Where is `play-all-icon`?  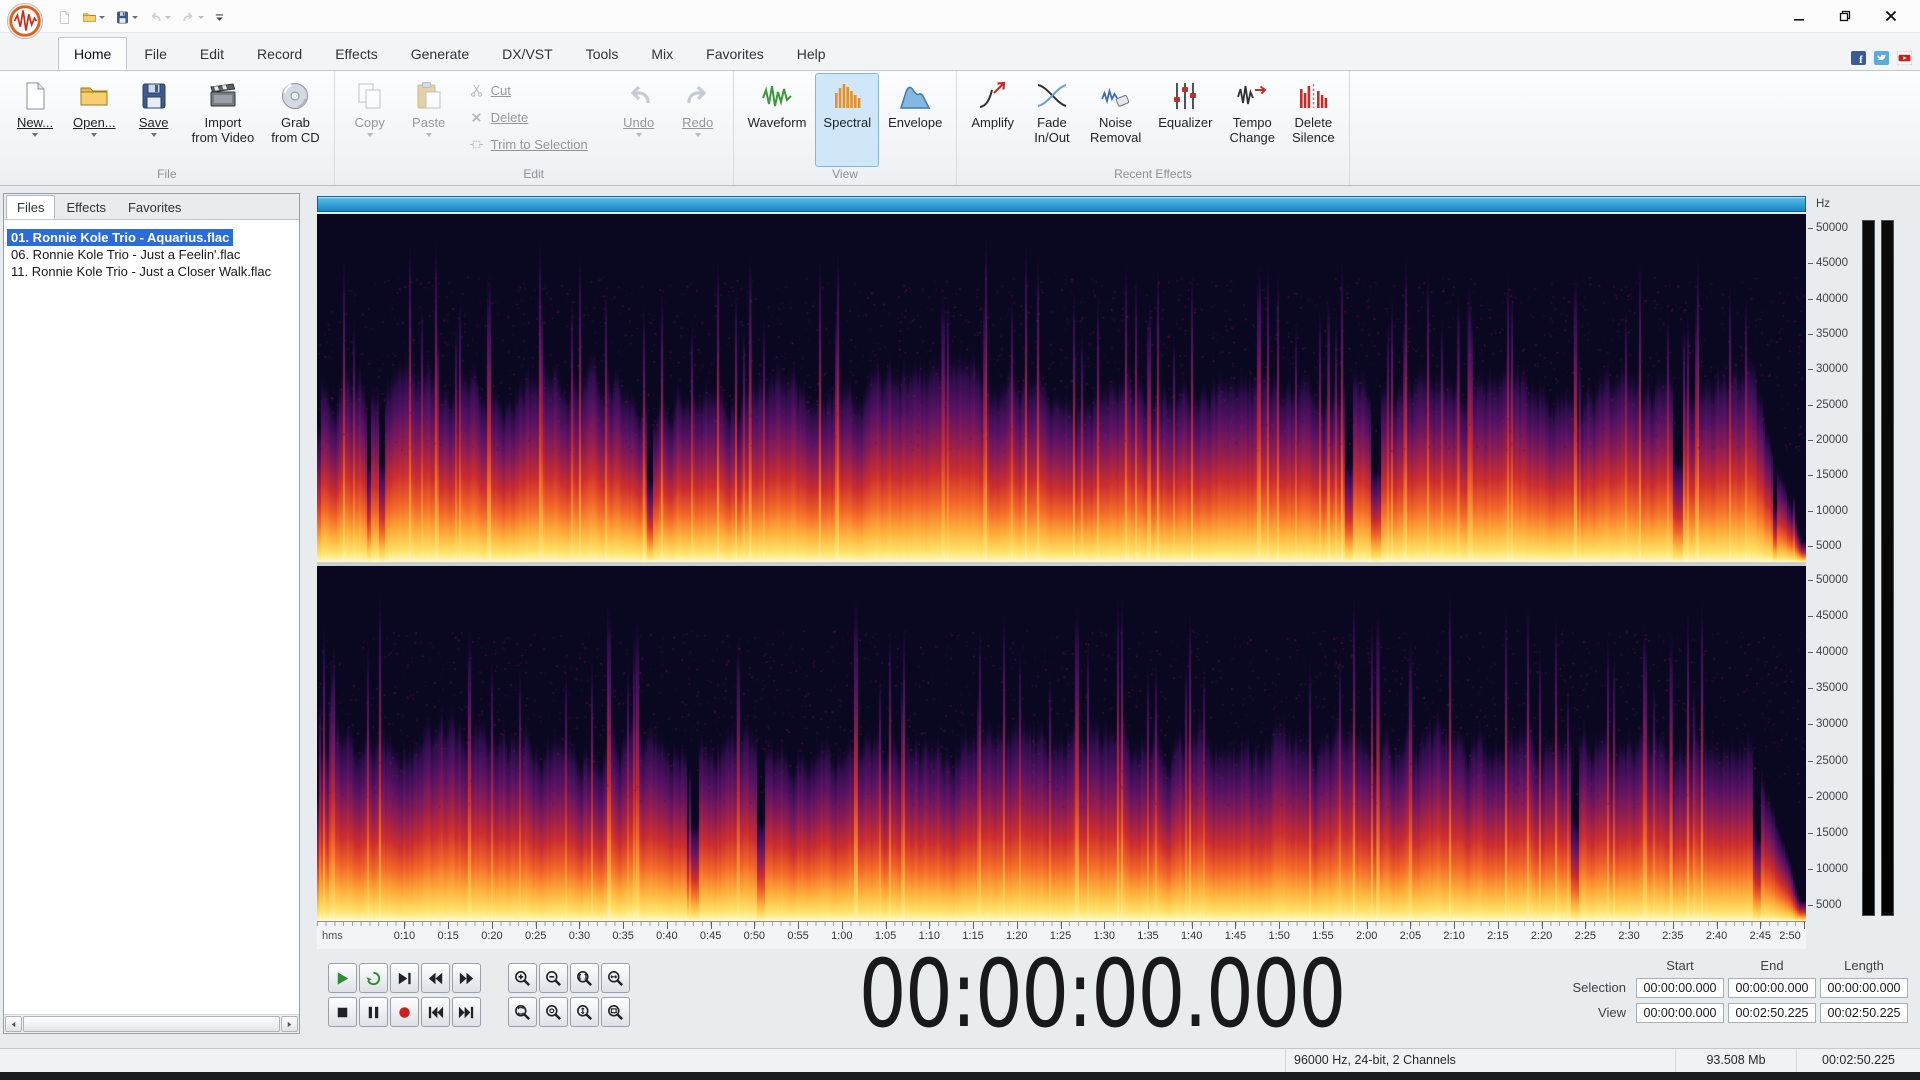
play-all-icon is located at coordinates (404, 978).